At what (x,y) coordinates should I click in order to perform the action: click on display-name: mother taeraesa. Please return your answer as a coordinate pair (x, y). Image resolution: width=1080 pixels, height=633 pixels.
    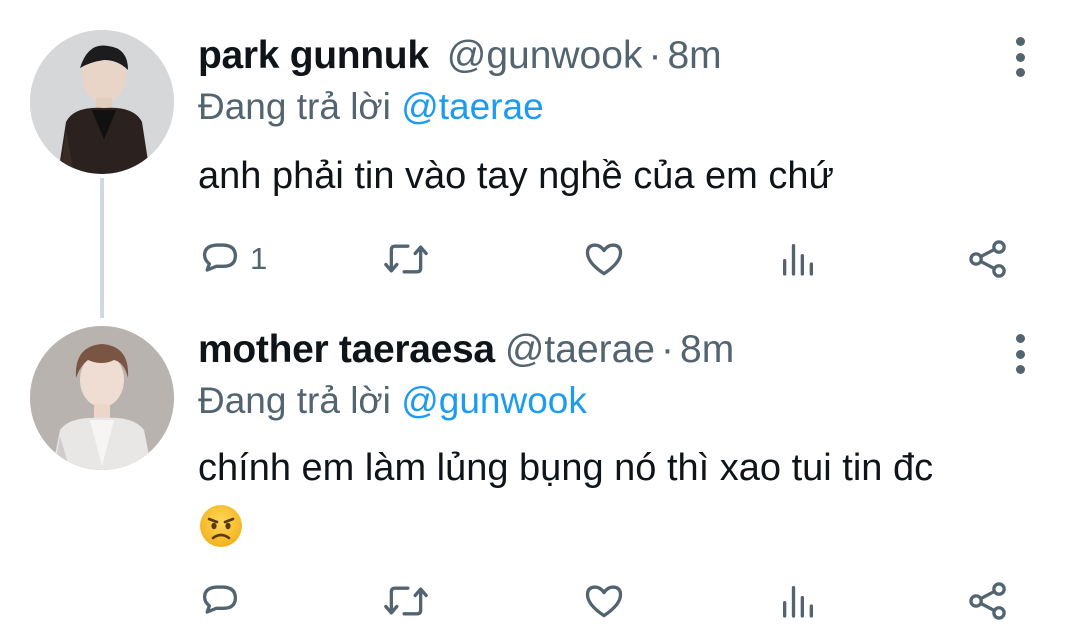
    Looking at the image, I should click on (346, 349).